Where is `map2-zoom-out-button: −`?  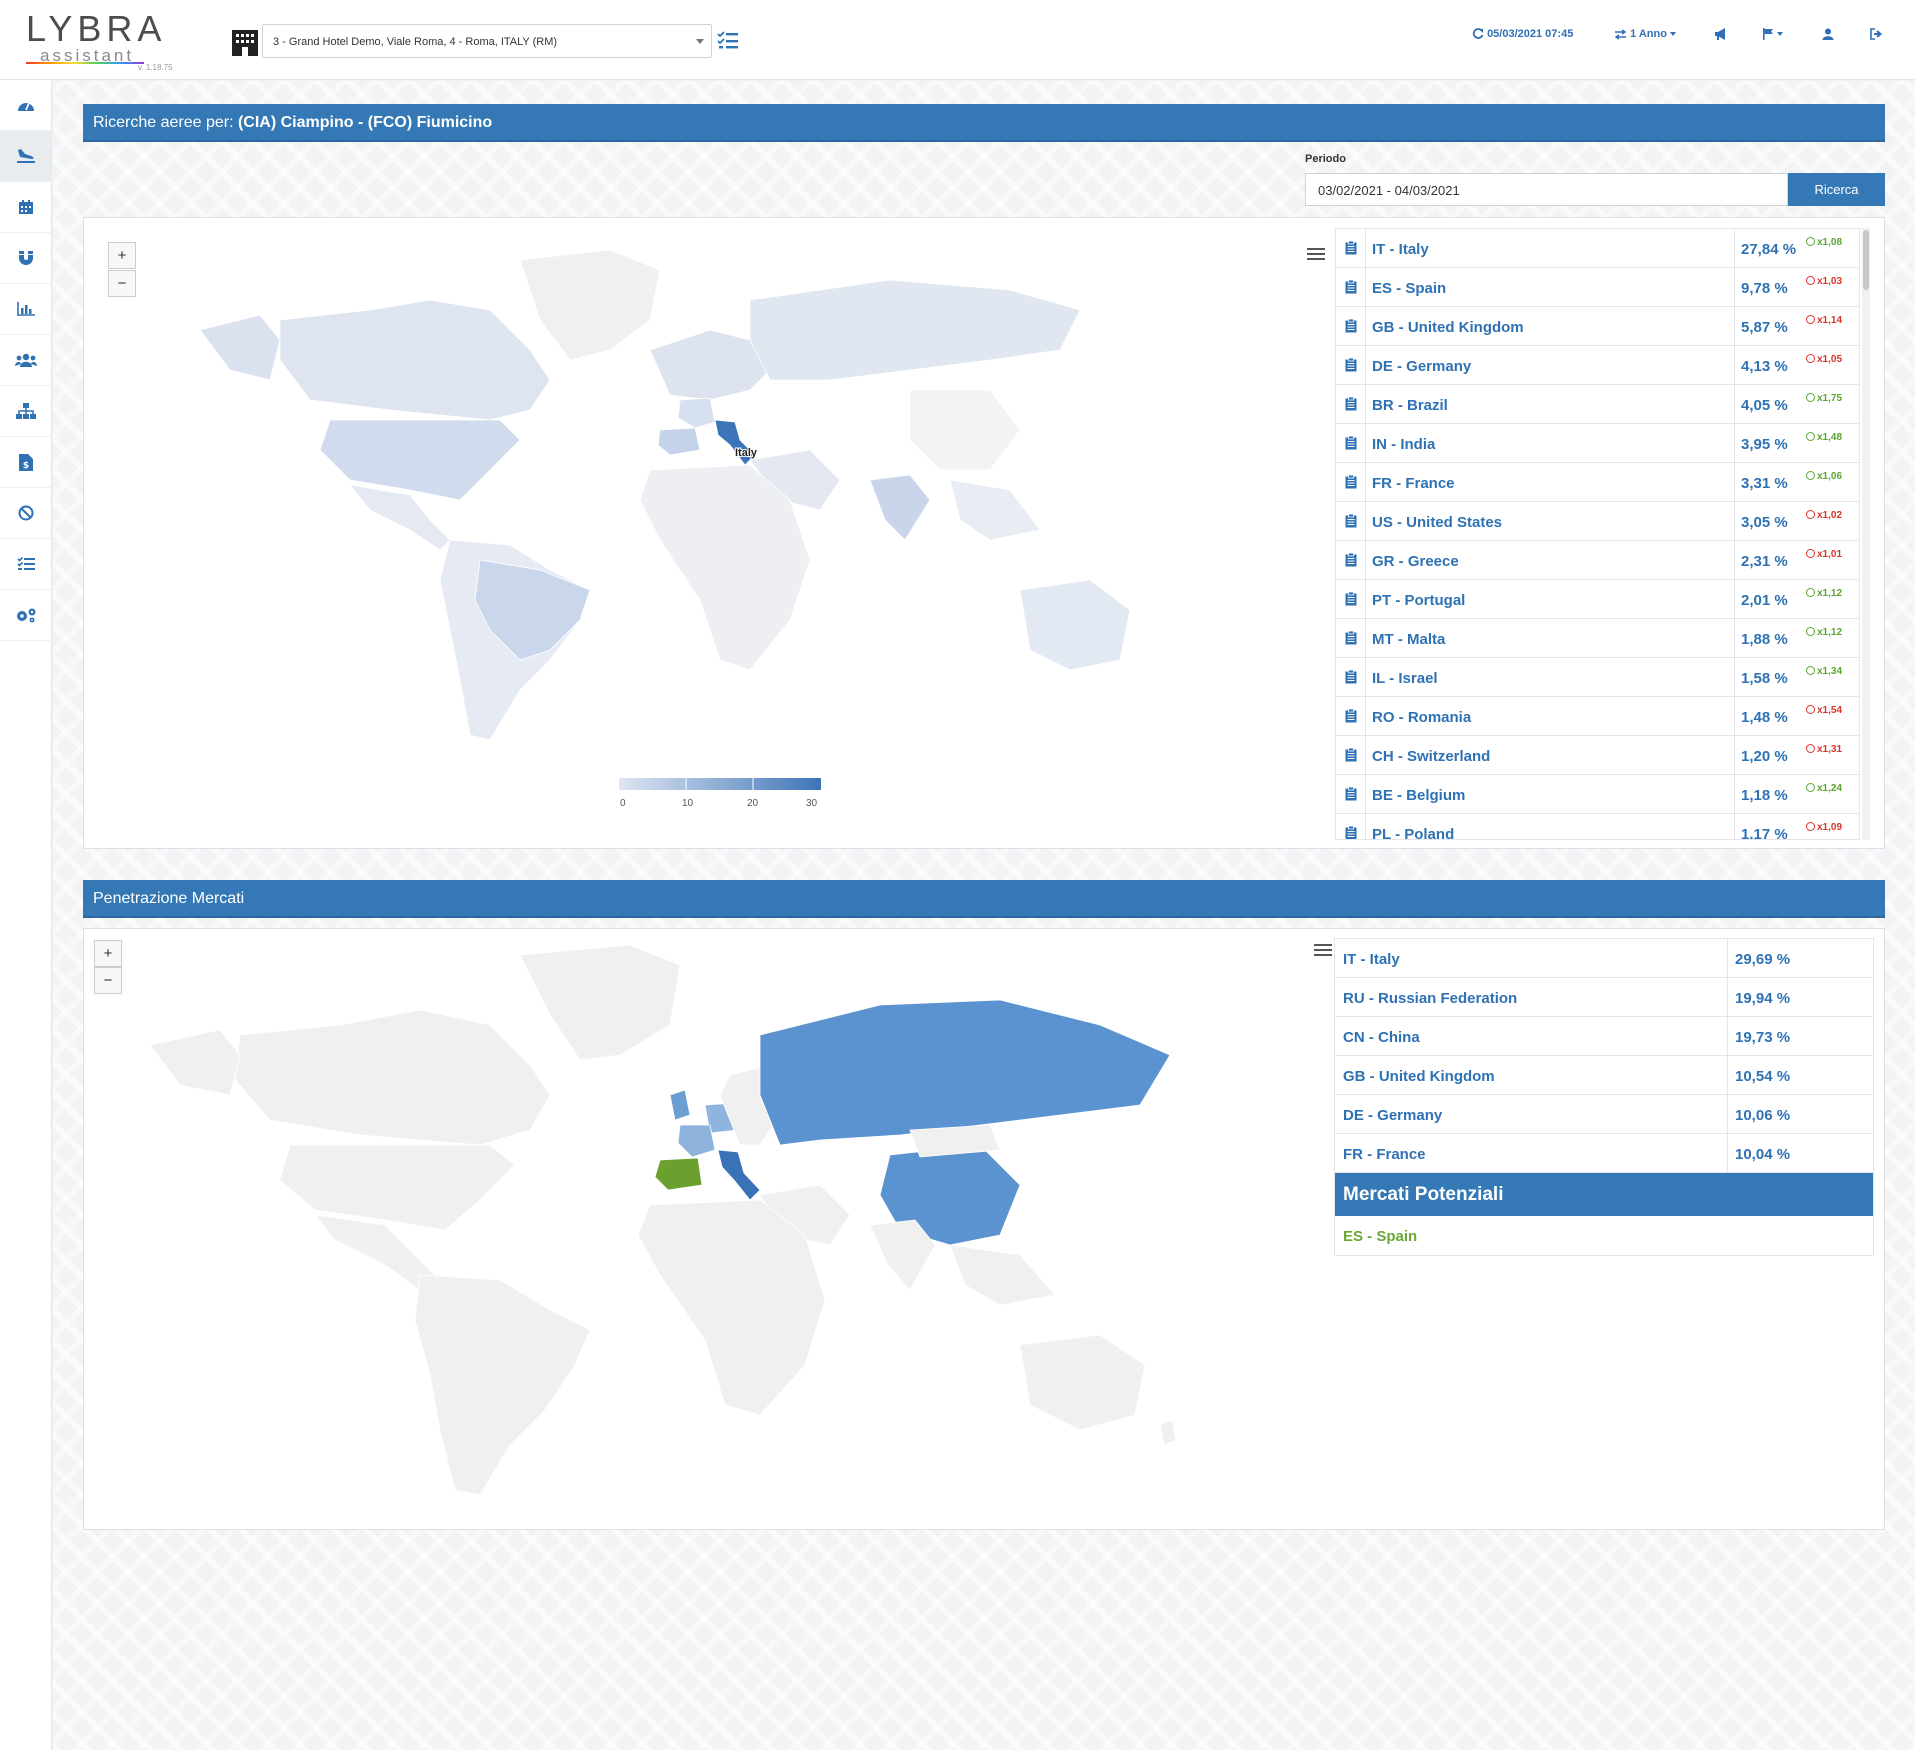 map2-zoom-out-button: − is located at coordinates (108, 980).